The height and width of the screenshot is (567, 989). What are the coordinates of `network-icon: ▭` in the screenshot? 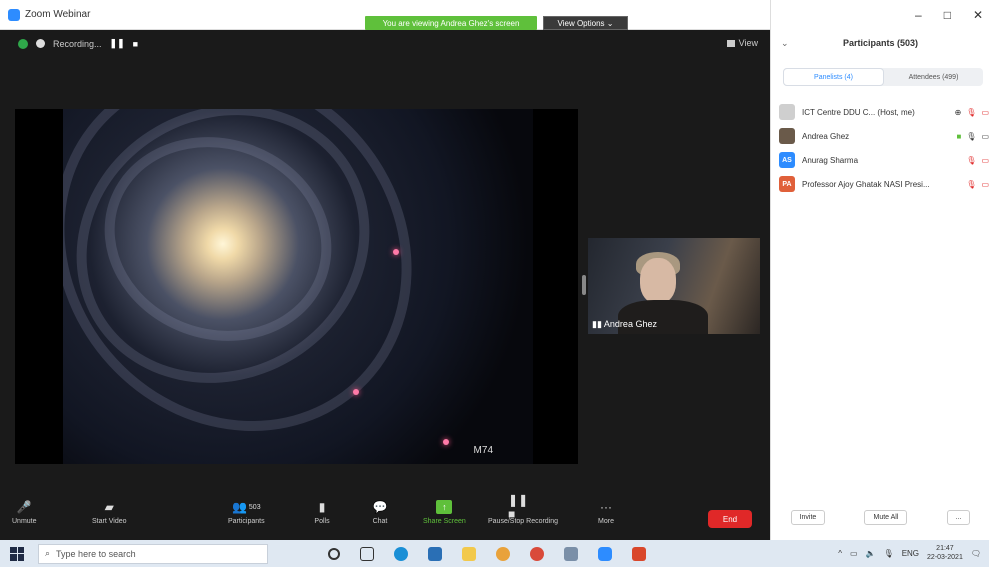 It's located at (854, 553).